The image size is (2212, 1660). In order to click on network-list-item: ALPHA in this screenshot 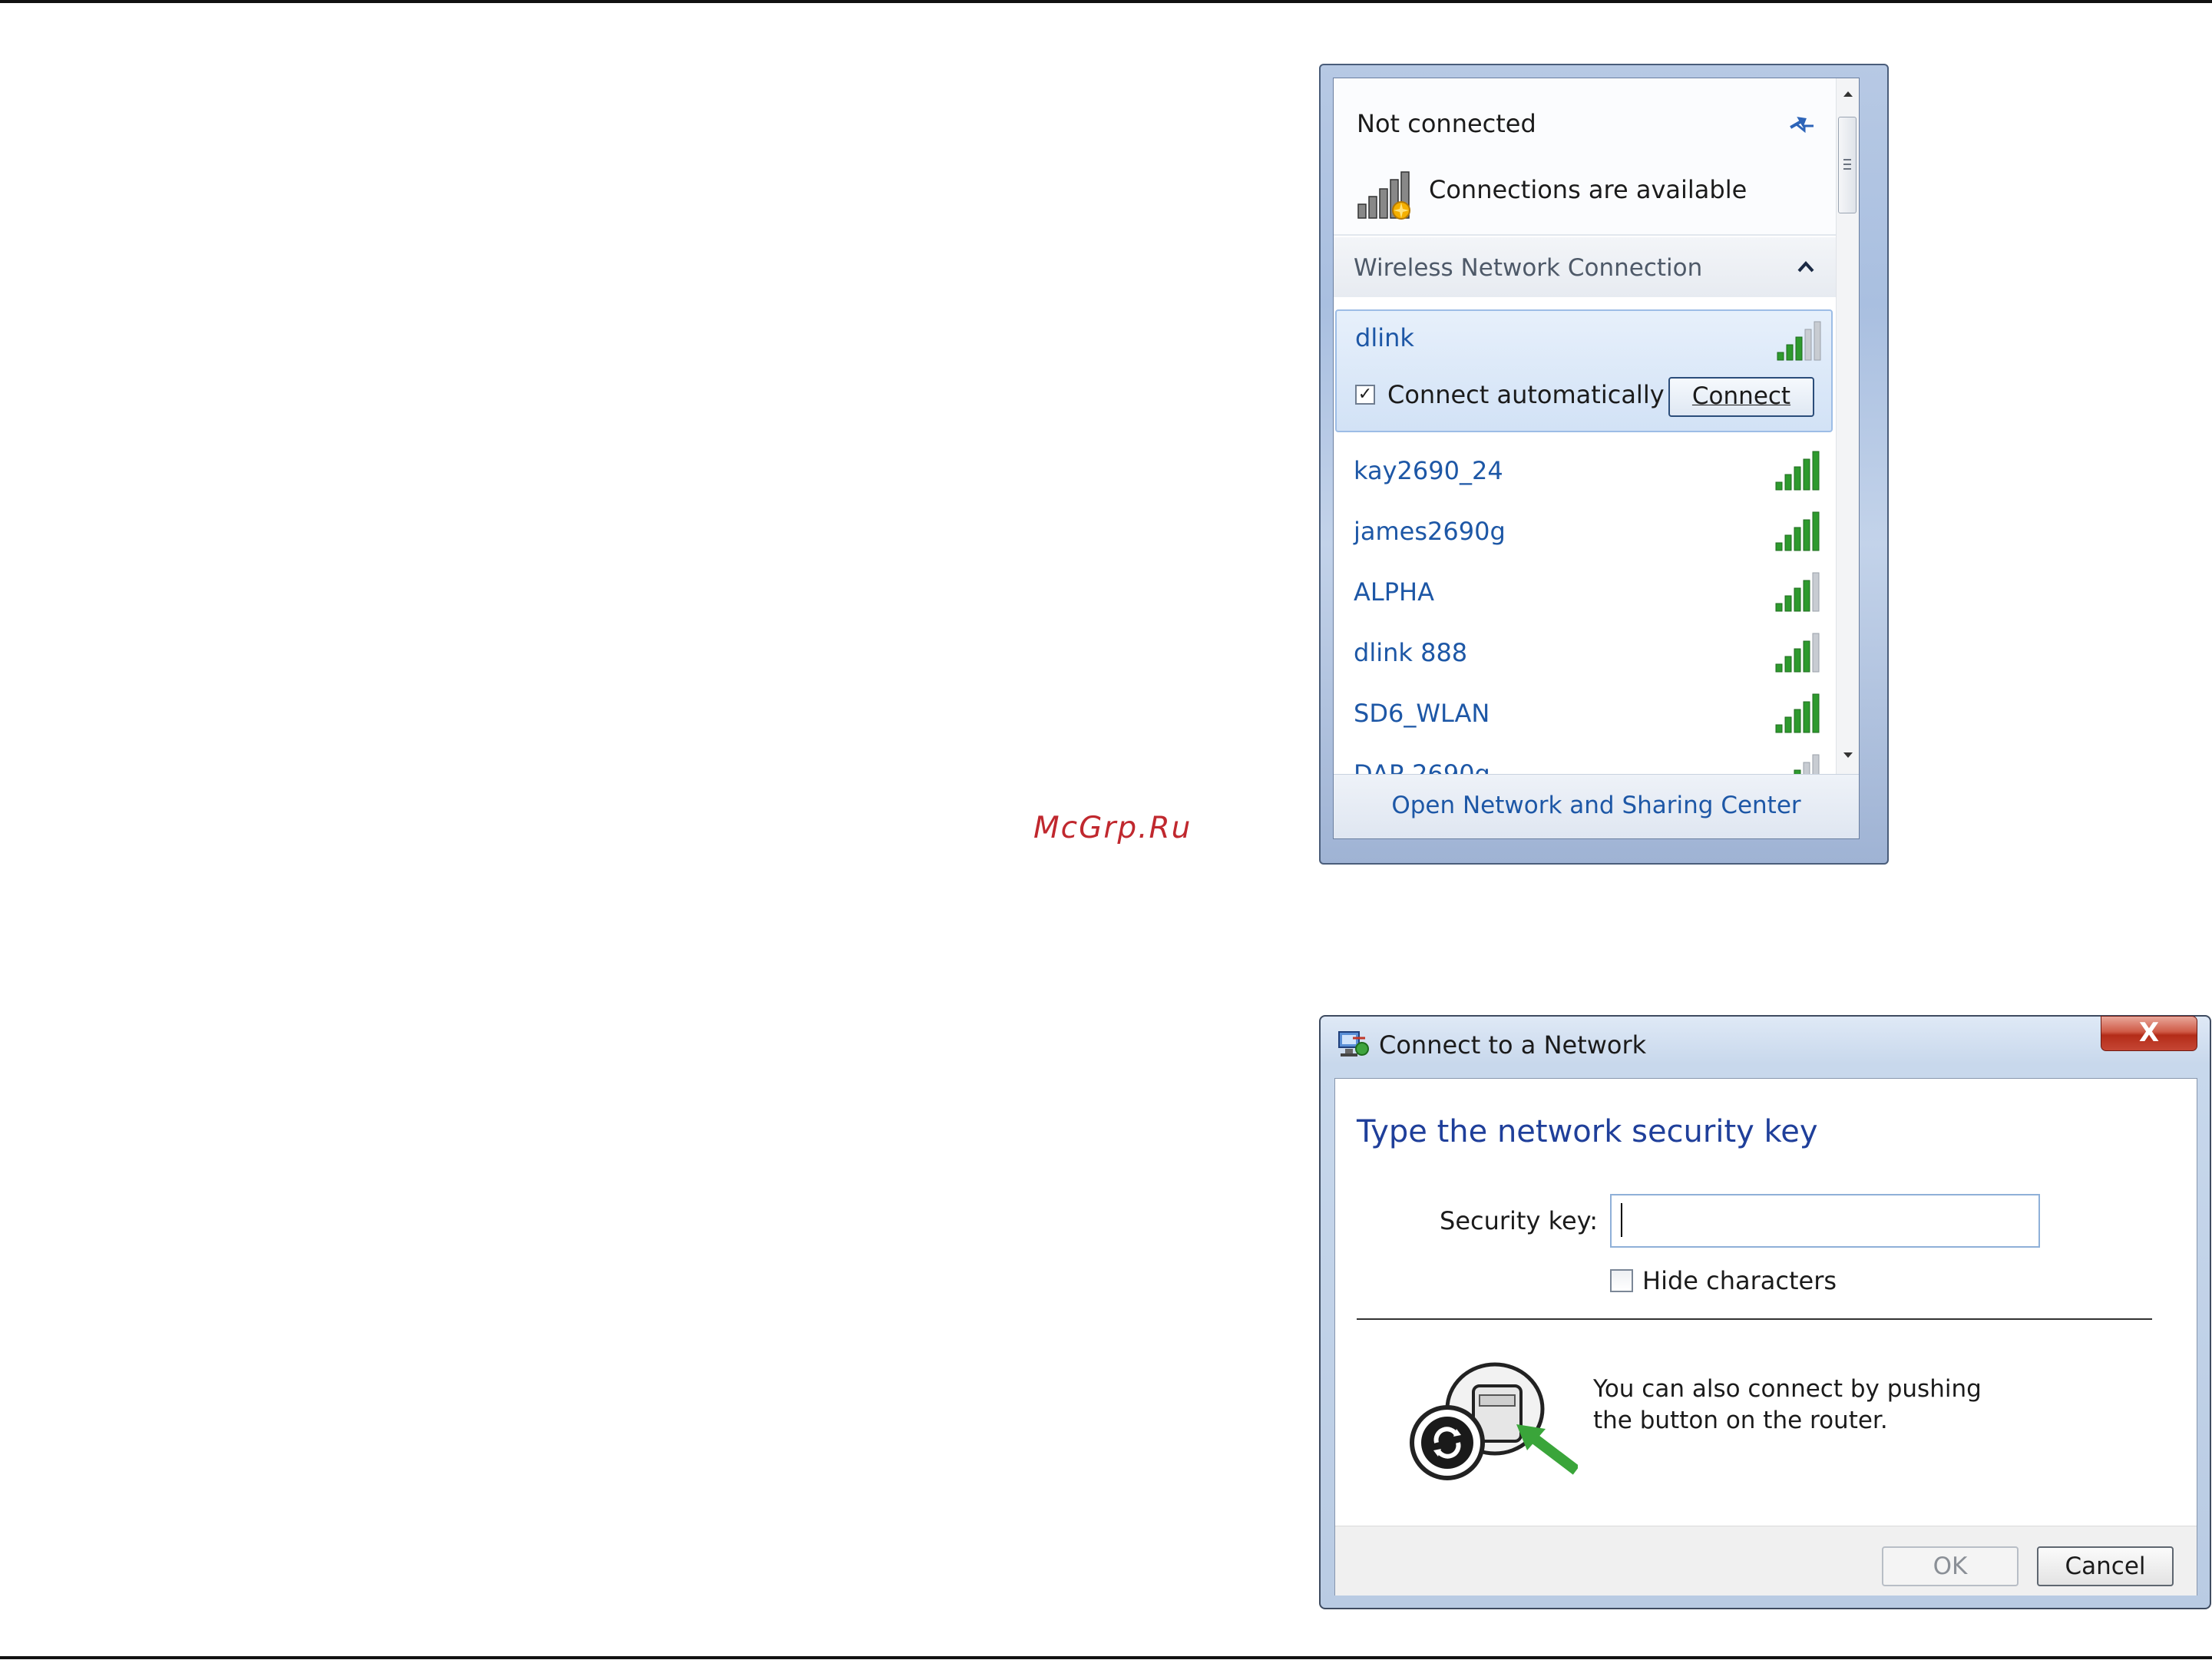, I will do `click(1585, 594)`.